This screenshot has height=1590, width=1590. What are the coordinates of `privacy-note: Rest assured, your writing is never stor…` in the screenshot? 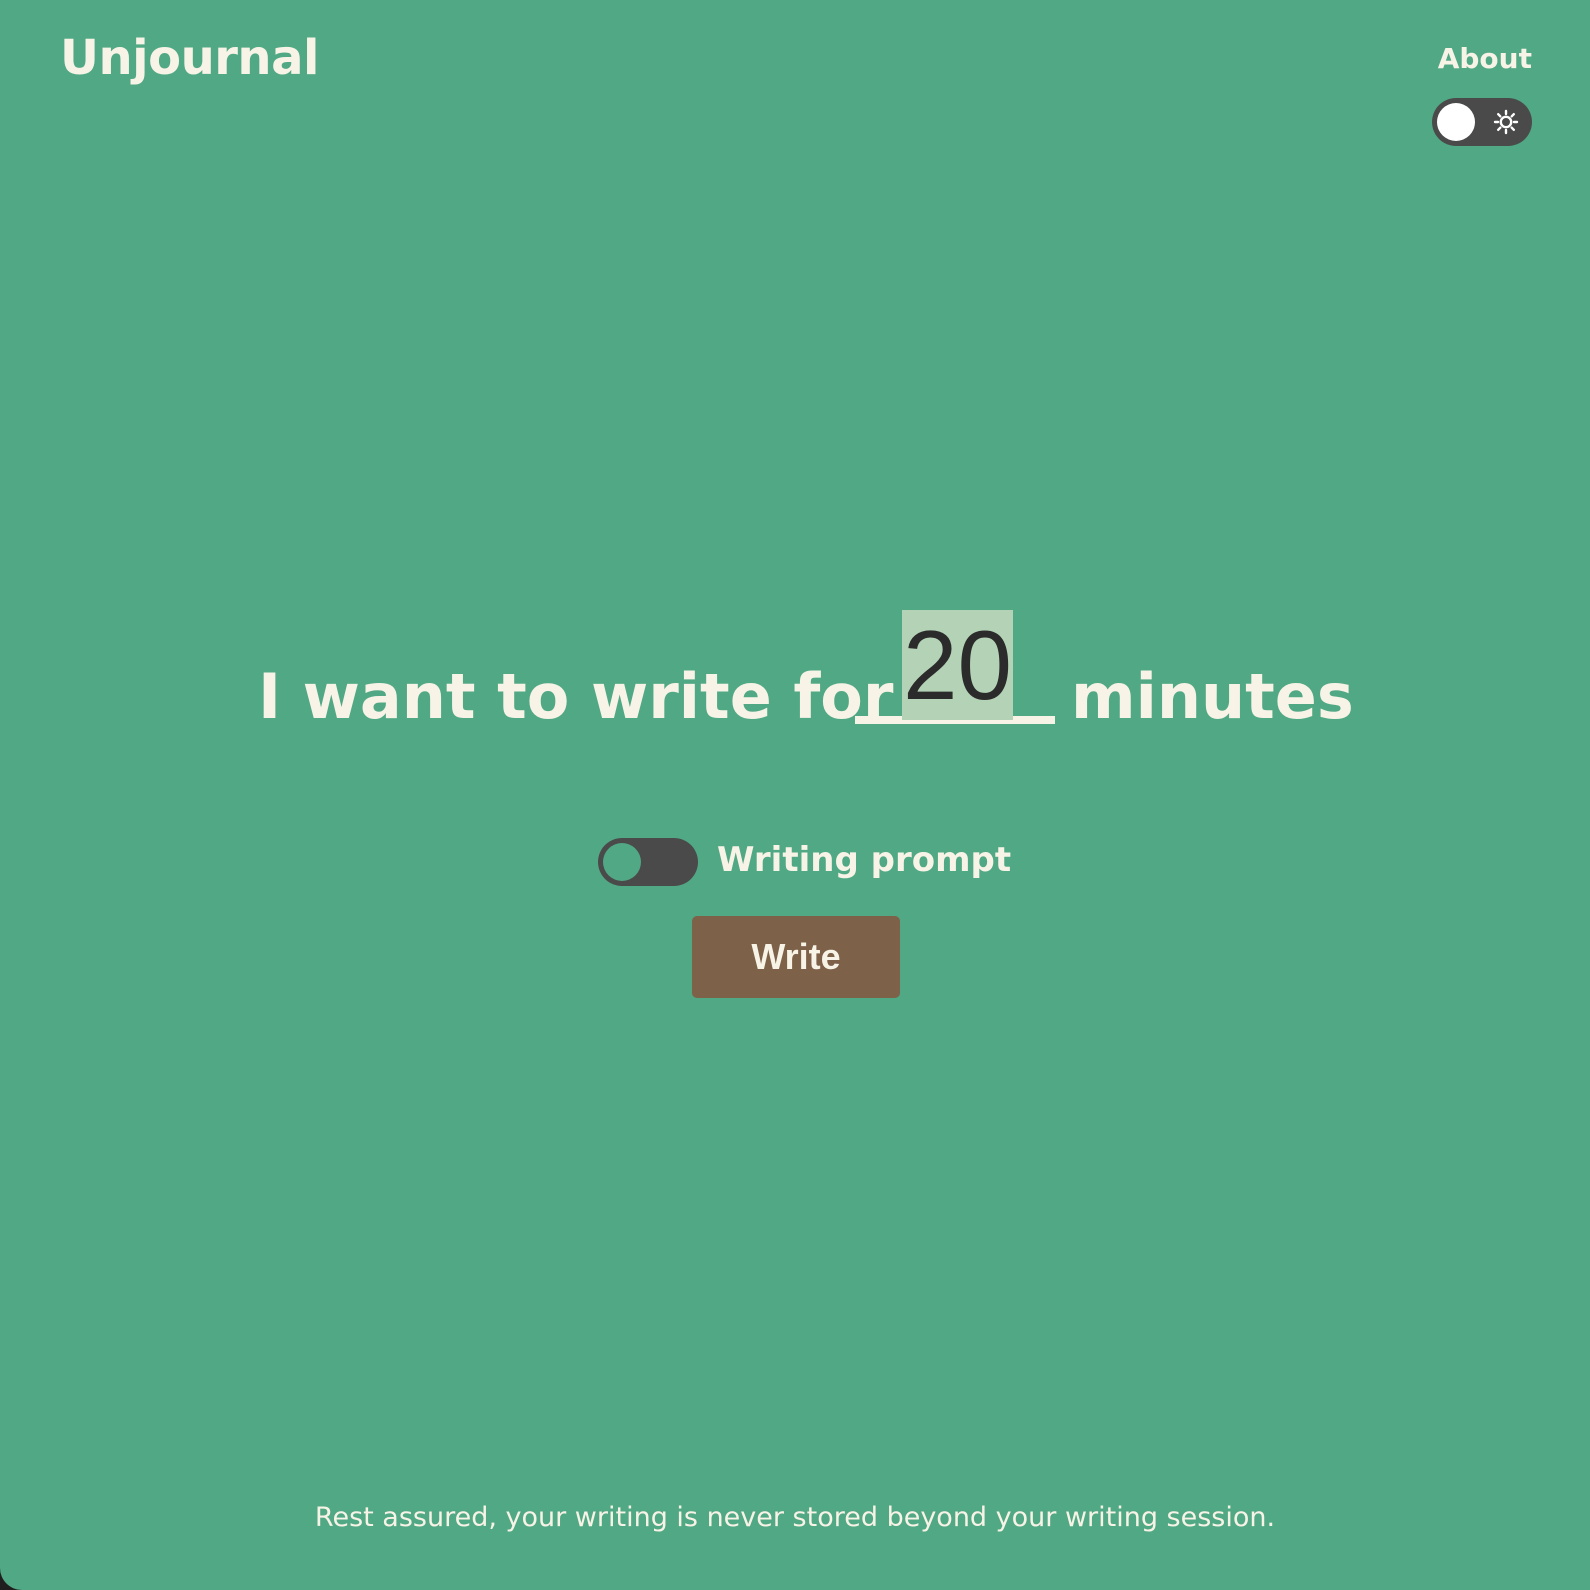 It's located at (795, 1517).